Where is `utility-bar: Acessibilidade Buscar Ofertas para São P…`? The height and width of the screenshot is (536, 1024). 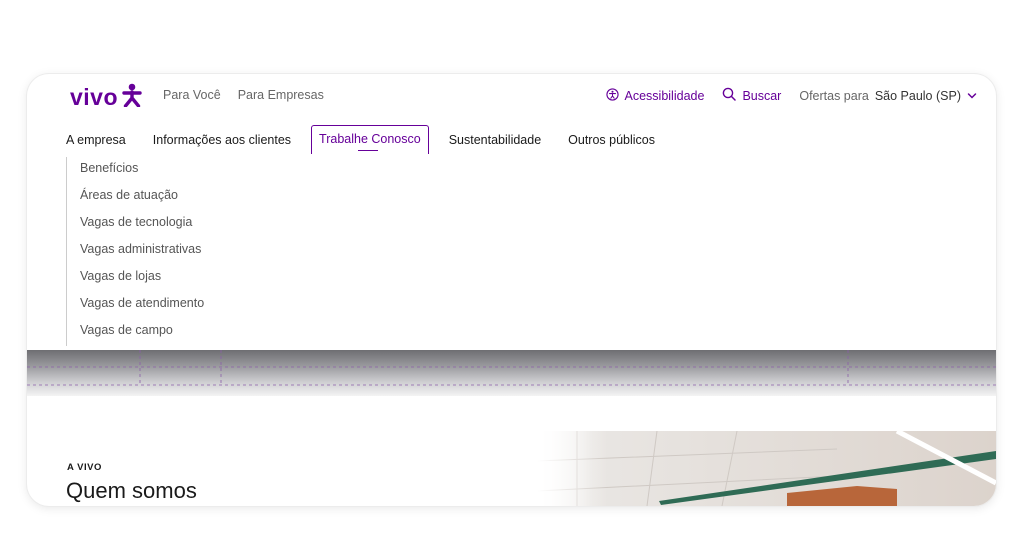 utility-bar: Acessibilidade Buscar Ofertas para São P… is located at coordinates (791, 95).